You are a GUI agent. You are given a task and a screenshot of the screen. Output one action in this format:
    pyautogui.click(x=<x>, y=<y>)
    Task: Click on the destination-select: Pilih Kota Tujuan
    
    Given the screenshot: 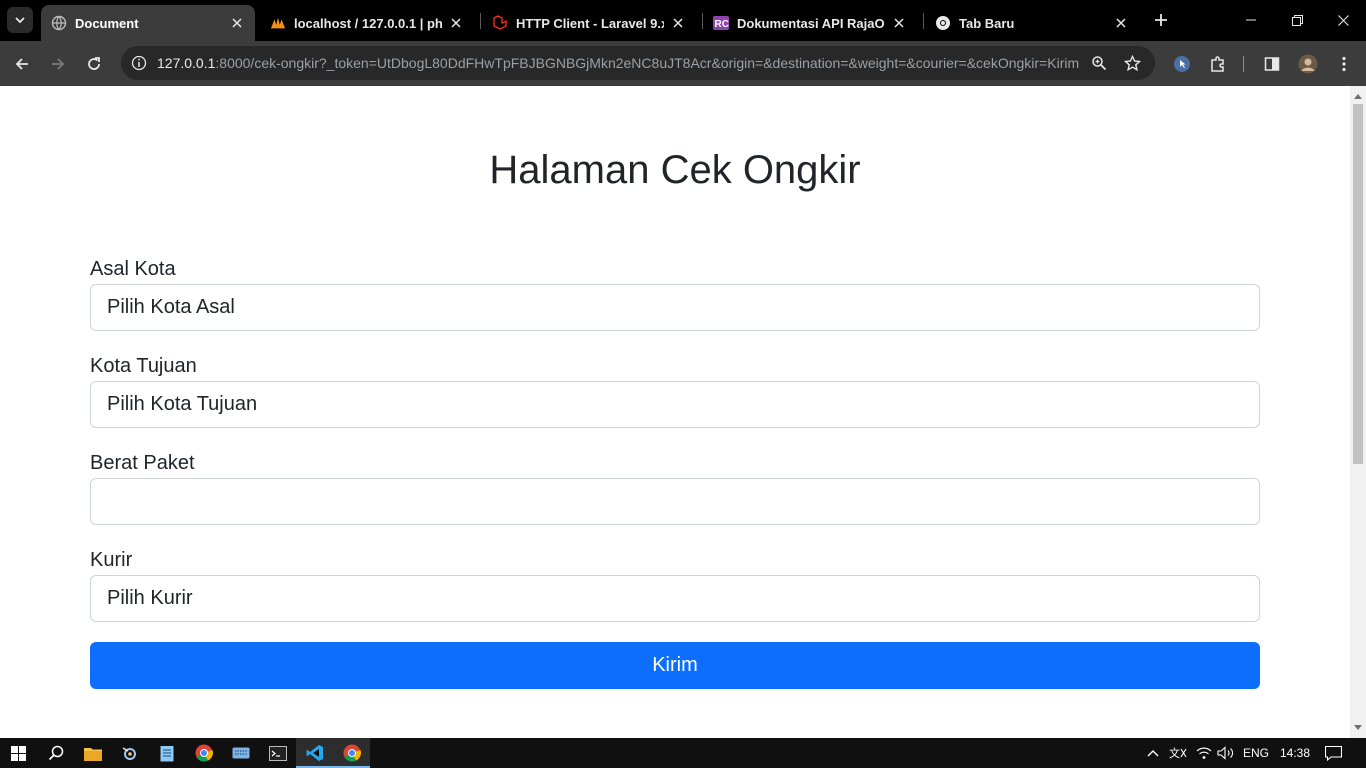 What is the action you would take?
    pyautogui.click(x=675, y=404)
    